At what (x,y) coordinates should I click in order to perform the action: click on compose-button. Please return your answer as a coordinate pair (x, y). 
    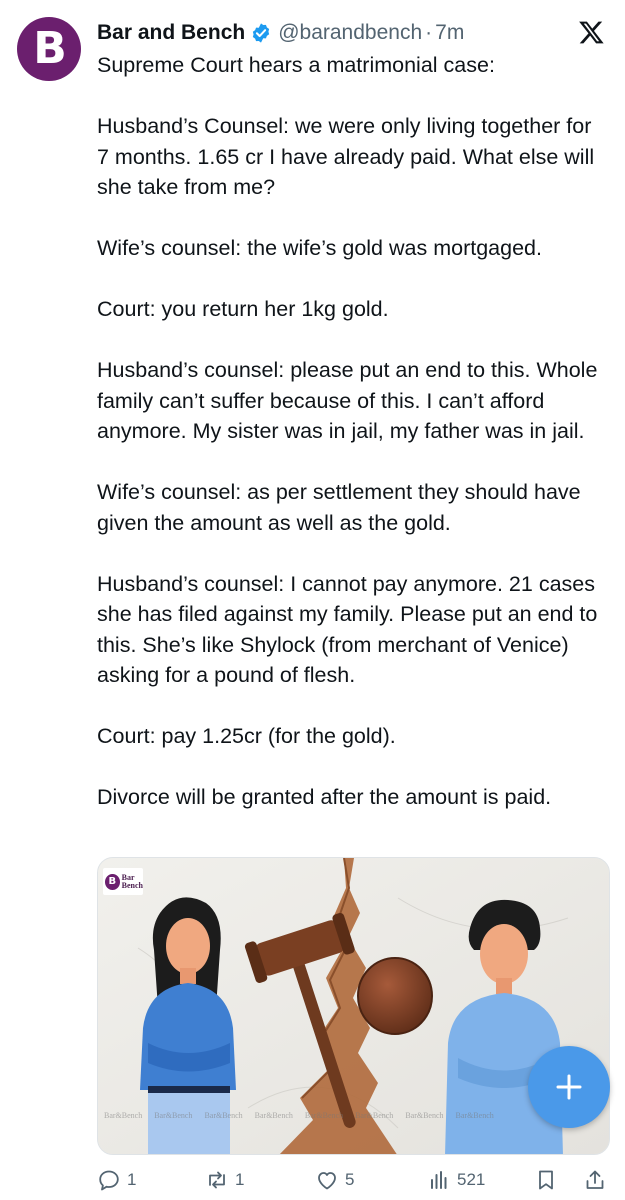
    Looking at the image, I should click on (569, 1087).